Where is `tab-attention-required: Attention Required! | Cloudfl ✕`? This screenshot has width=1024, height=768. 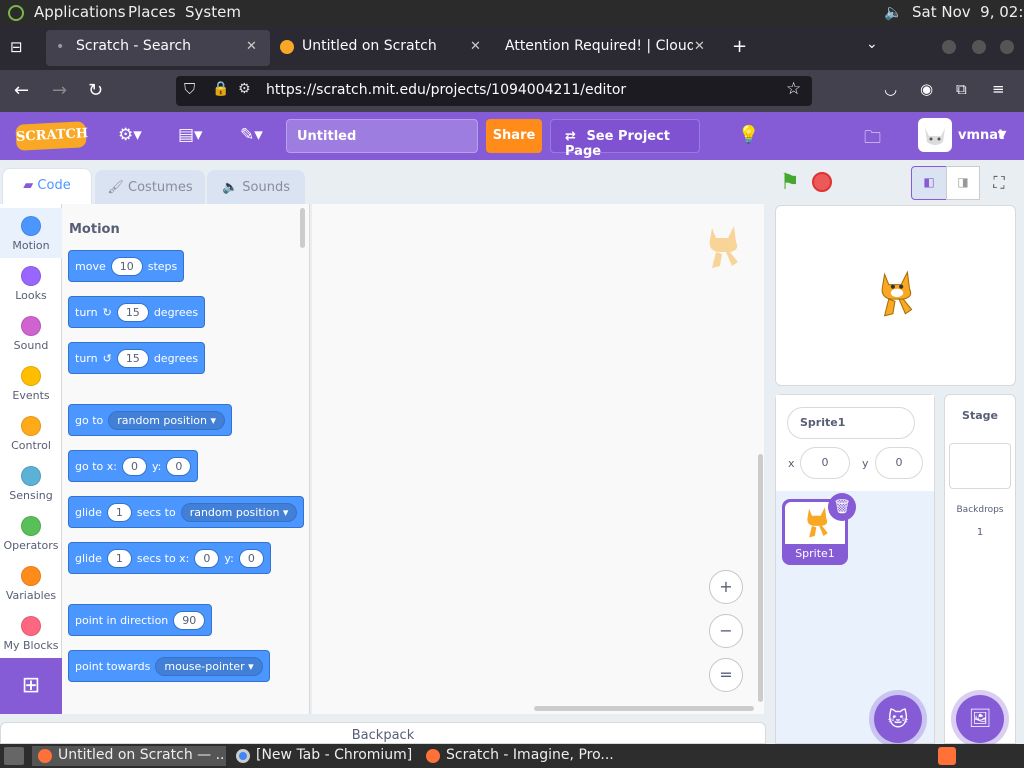
tab-attention-required: Attention Required! | Cloudfl ✕ is located at coordinates (604, 48).